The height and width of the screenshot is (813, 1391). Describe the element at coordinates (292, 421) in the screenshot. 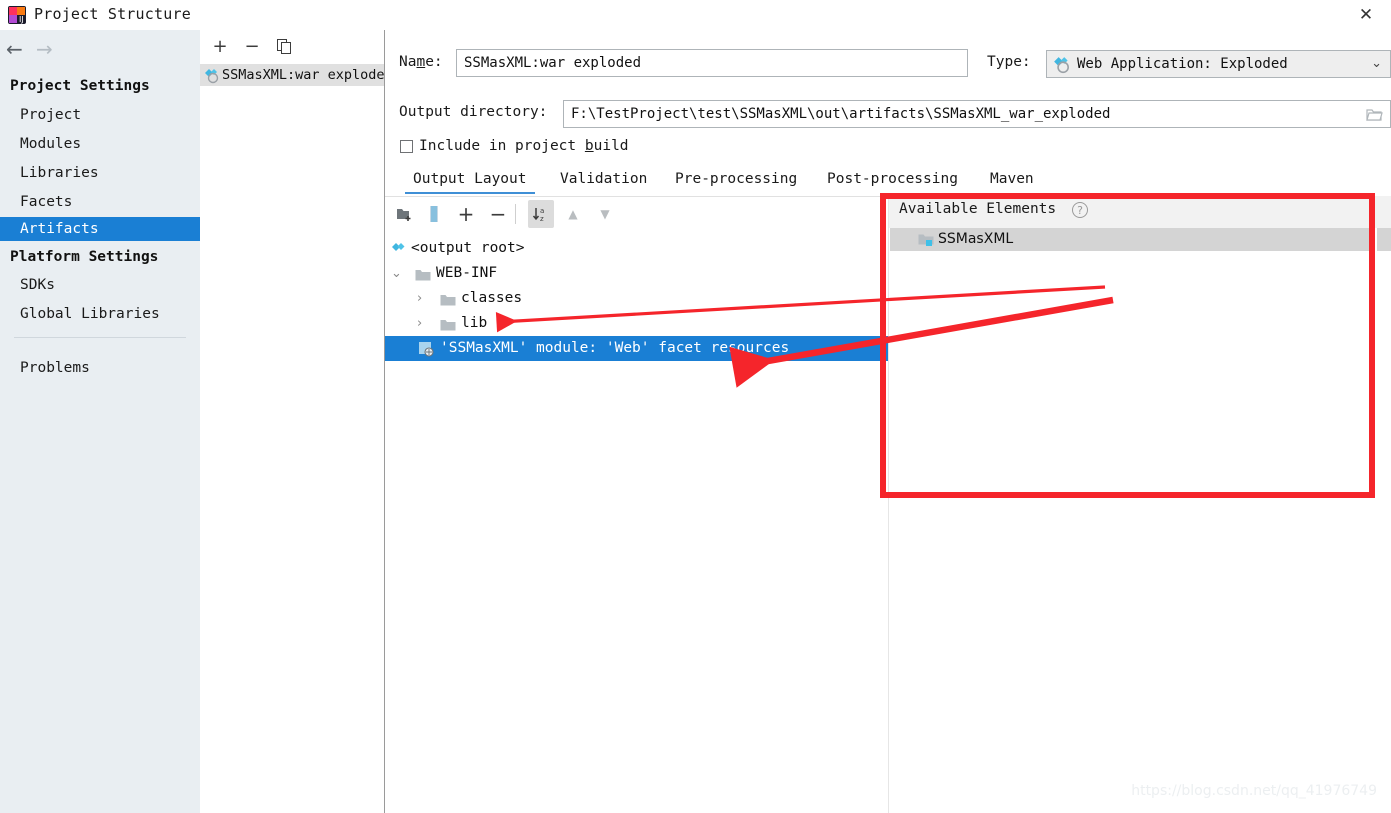

I see `artifact-list-panel: + − SSMasXML:war exploded` at that location.